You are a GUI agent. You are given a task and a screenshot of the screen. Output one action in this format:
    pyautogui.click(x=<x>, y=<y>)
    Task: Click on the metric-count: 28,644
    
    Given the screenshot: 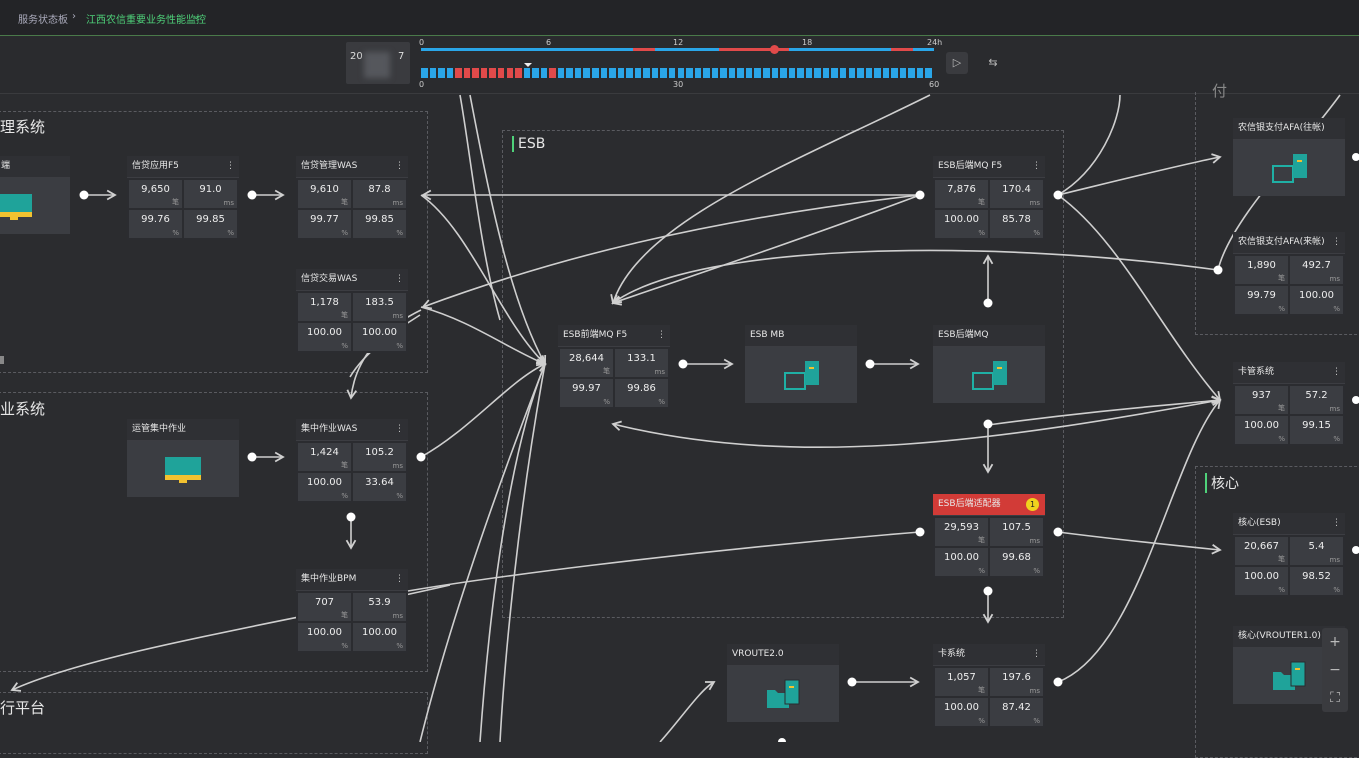 What is the action you would take?
    pyautogui.click(x=586, y=358)
    